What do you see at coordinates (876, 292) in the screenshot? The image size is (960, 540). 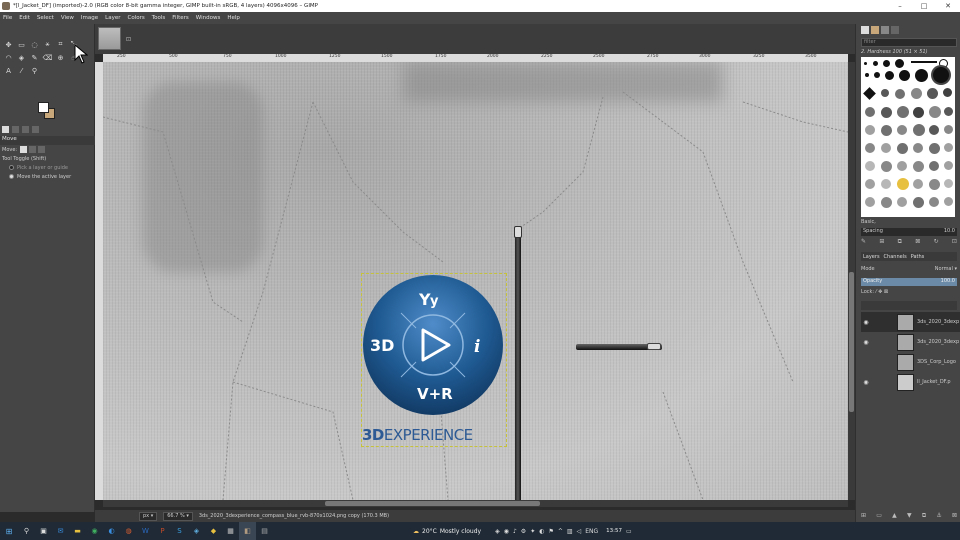 I see `lock-pixels-icon: ⁄` at bounding box center [876, 292].